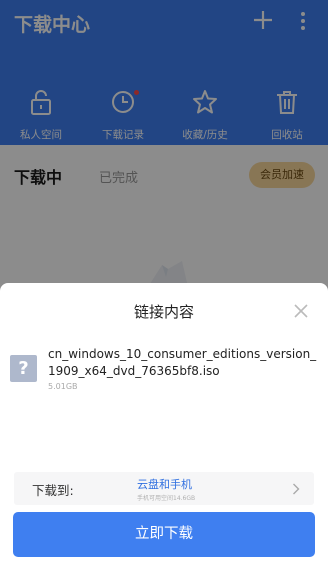  What do you see at coordinates (163, 312) in the screenshot?
I see `sheet-title: 链接内容` at bounding box center [163, 312].